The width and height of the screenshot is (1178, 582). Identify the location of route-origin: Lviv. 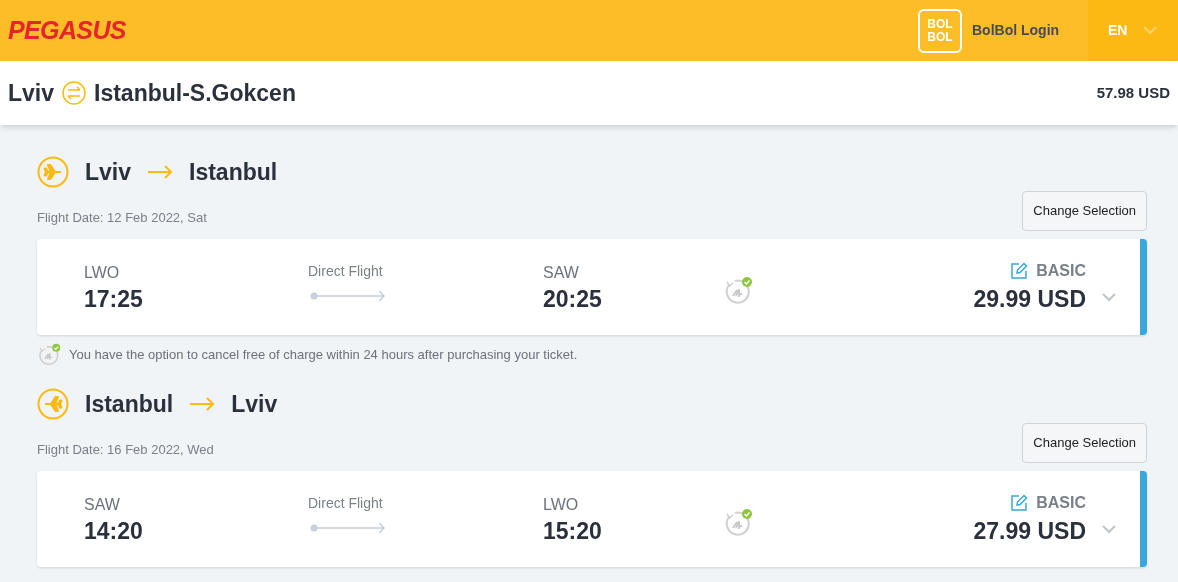
(31, 93).